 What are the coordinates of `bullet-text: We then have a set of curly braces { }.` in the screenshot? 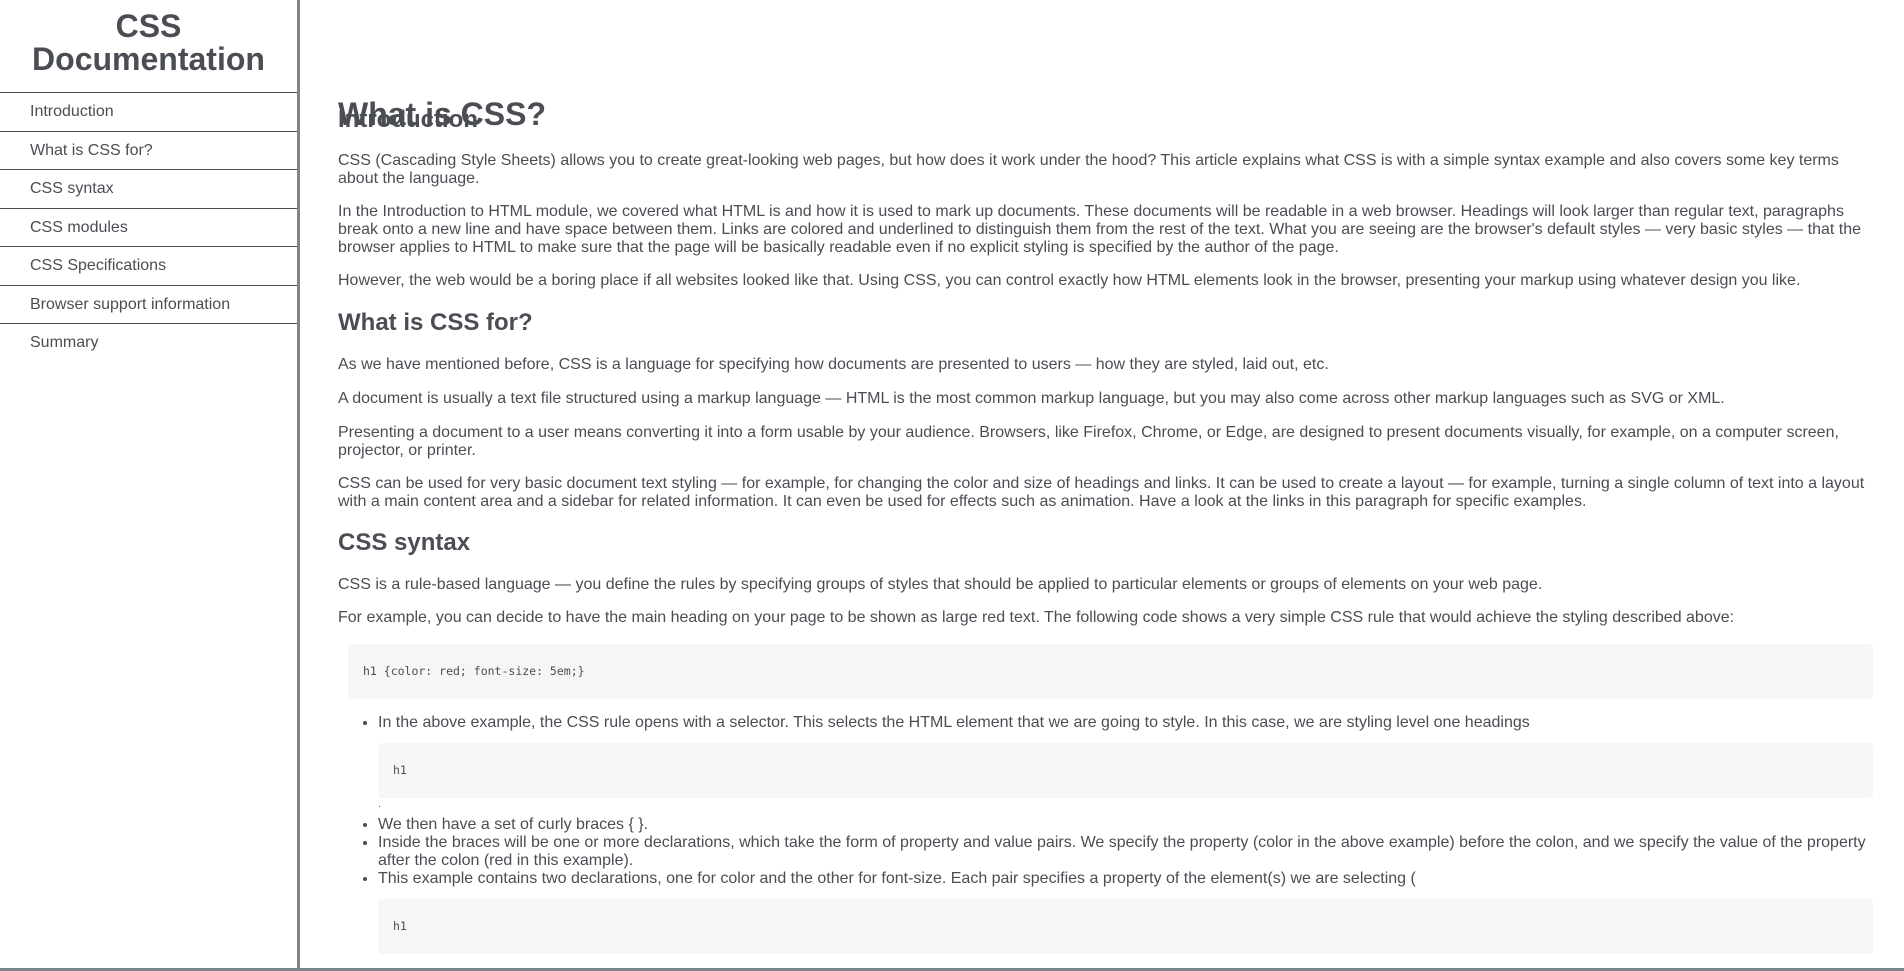 It's located at (513, 824).